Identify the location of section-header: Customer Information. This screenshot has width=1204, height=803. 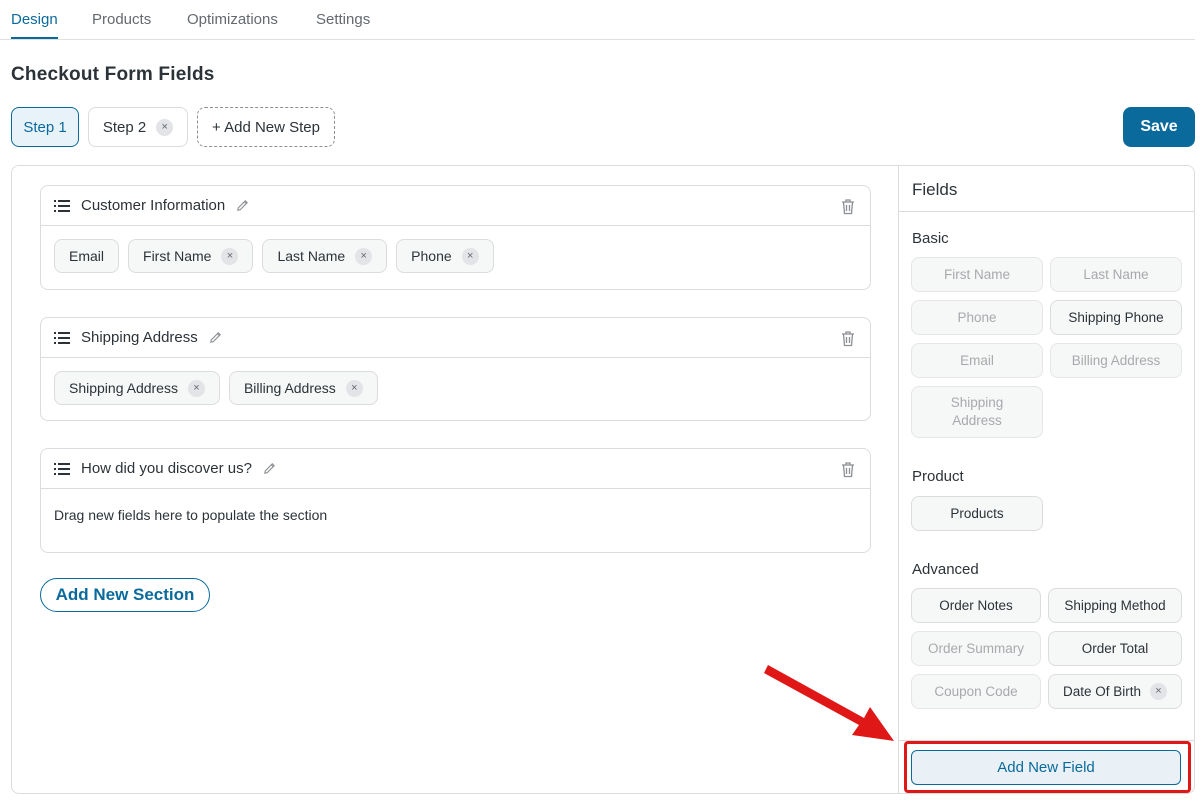
(455, 206).